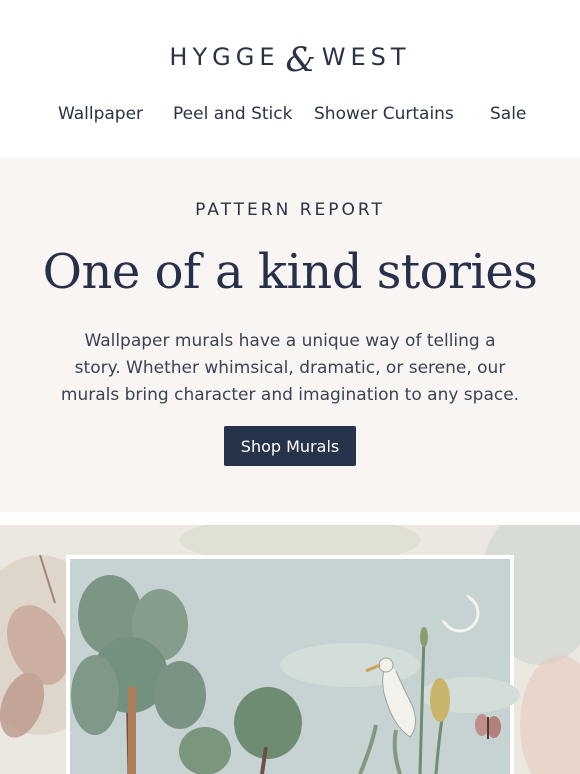  I want to click on nav-item-peel-and-stick: Peel and Stick, so click(232, 114).